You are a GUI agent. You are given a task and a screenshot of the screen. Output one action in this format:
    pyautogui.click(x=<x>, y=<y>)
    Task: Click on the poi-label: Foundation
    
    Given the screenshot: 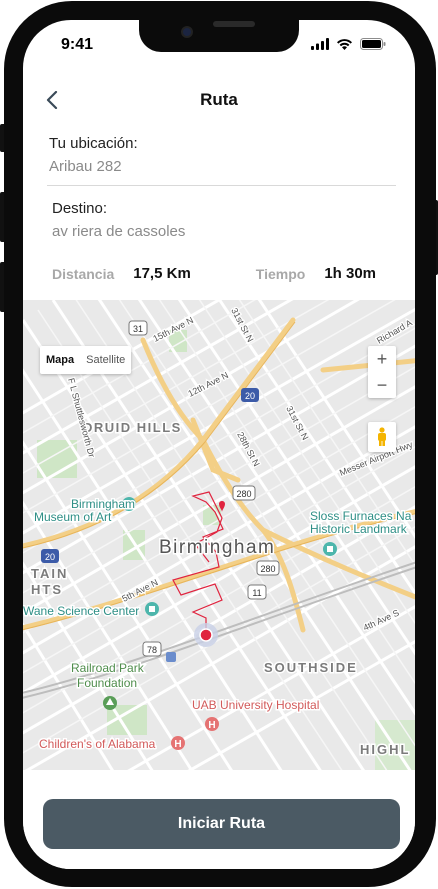 What is the action you would take?
    pyautogui.click(x=107, y=683)
    